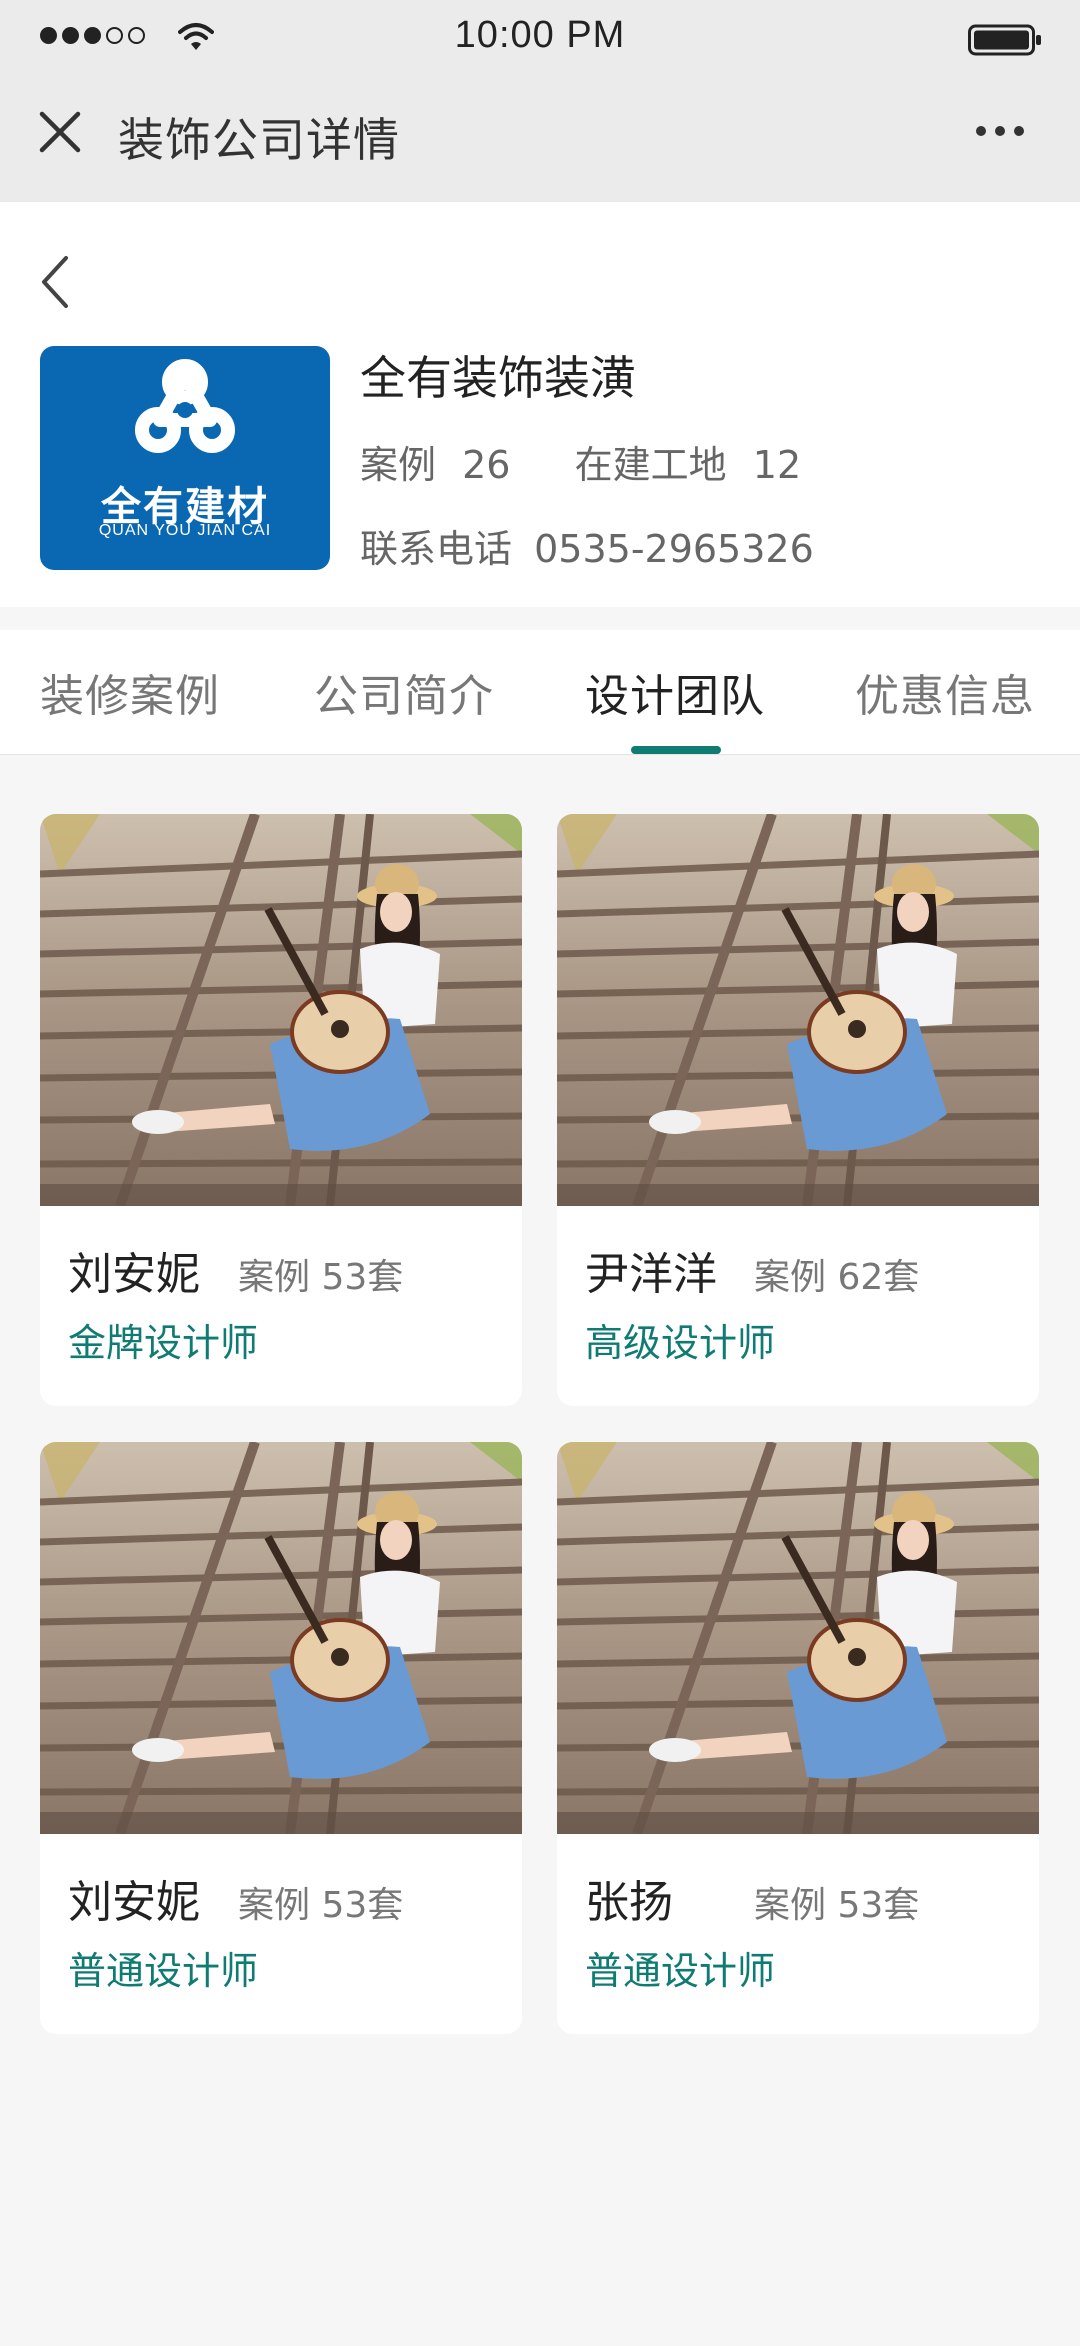 Image resolution: width=1080 pixels, height=2346 pixels. Describe the element at coordinates (676, 750) in the screenshot. I see `active-tab-indicator` at that location.